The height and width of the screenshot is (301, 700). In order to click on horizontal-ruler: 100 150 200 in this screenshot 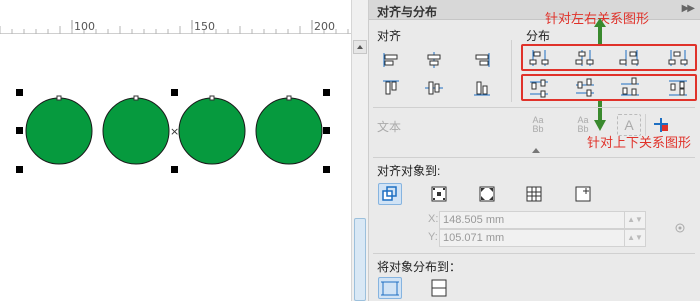, I will do `click(175, 17)`.